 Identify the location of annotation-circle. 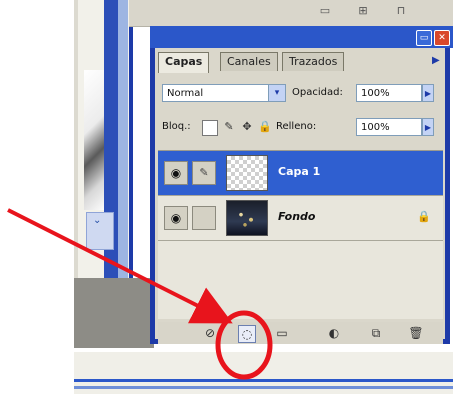
(244, 345).